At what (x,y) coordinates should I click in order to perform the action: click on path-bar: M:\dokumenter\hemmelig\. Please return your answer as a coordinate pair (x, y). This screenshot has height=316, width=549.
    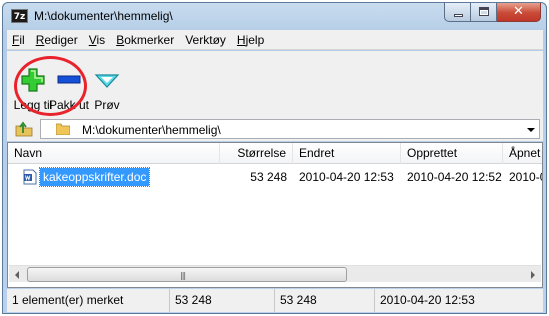
    Looking at the image, I should click on (275, 129).